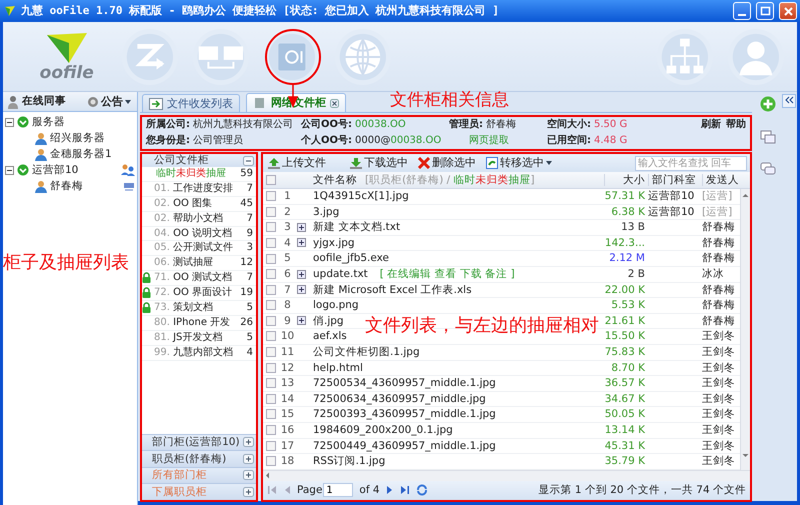 The height and width of the screenshot is (505, 800). I want to click on file-name: 72500449_43609957_middle.1.jpg, so click(404, 446).